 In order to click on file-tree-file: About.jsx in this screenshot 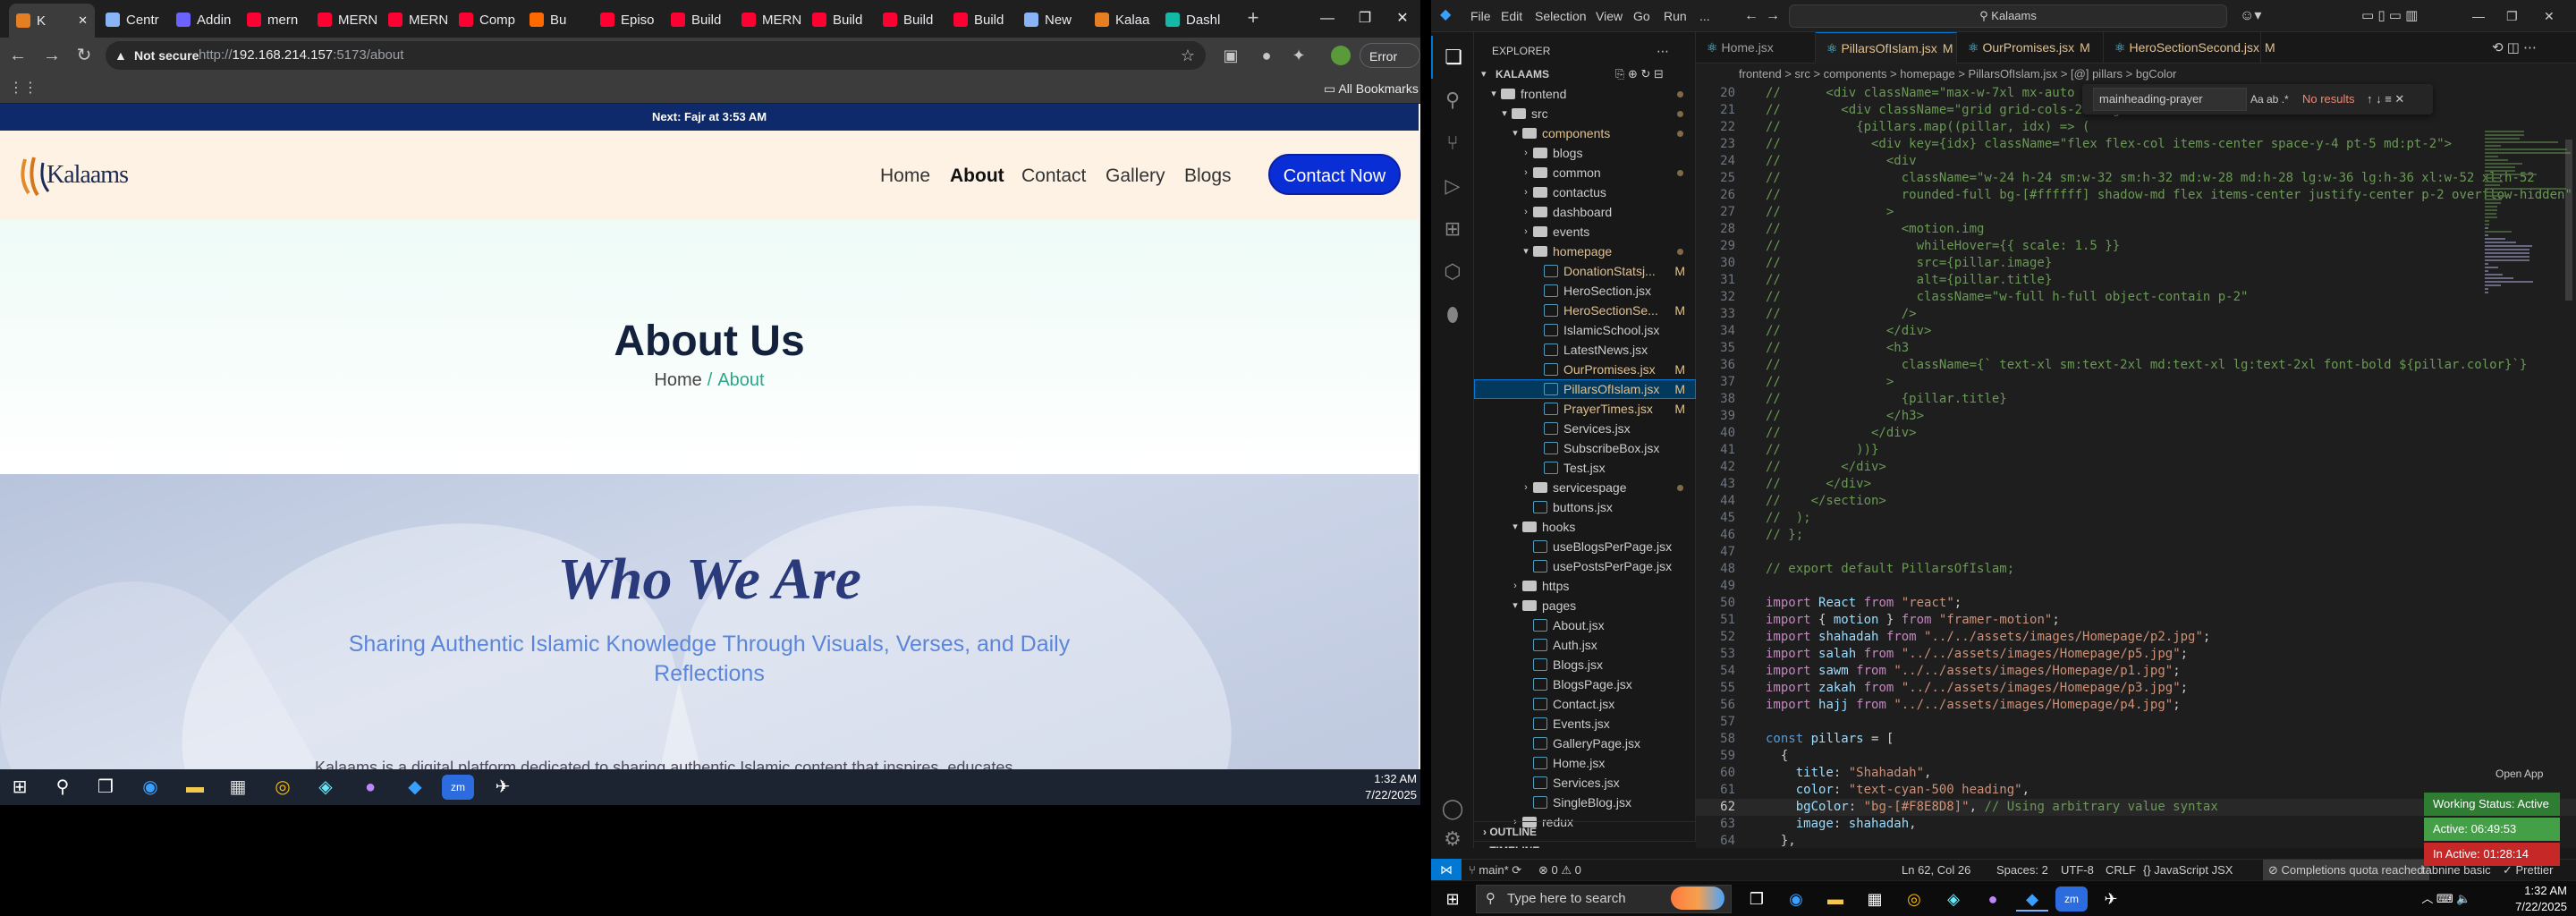, I will do `click(1585, 625)`.